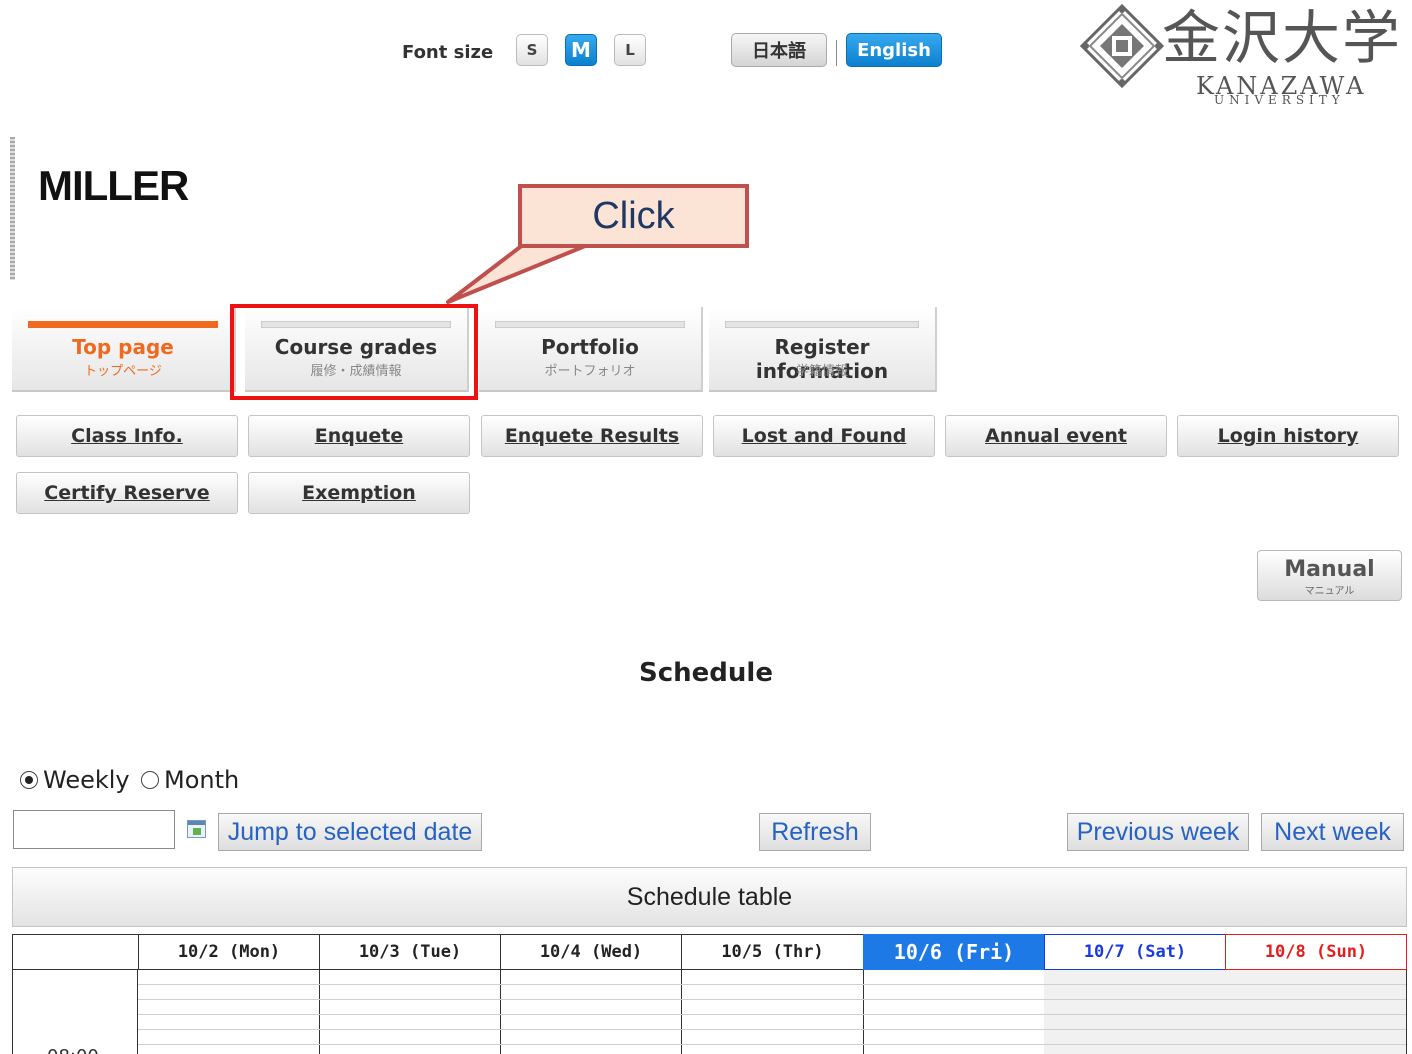 The image size is (1412, 1054). Describe the element at coordinates (1135, 952) in the screenshot. I see `day-header-sat: 10/7 (Sat)` at that location.